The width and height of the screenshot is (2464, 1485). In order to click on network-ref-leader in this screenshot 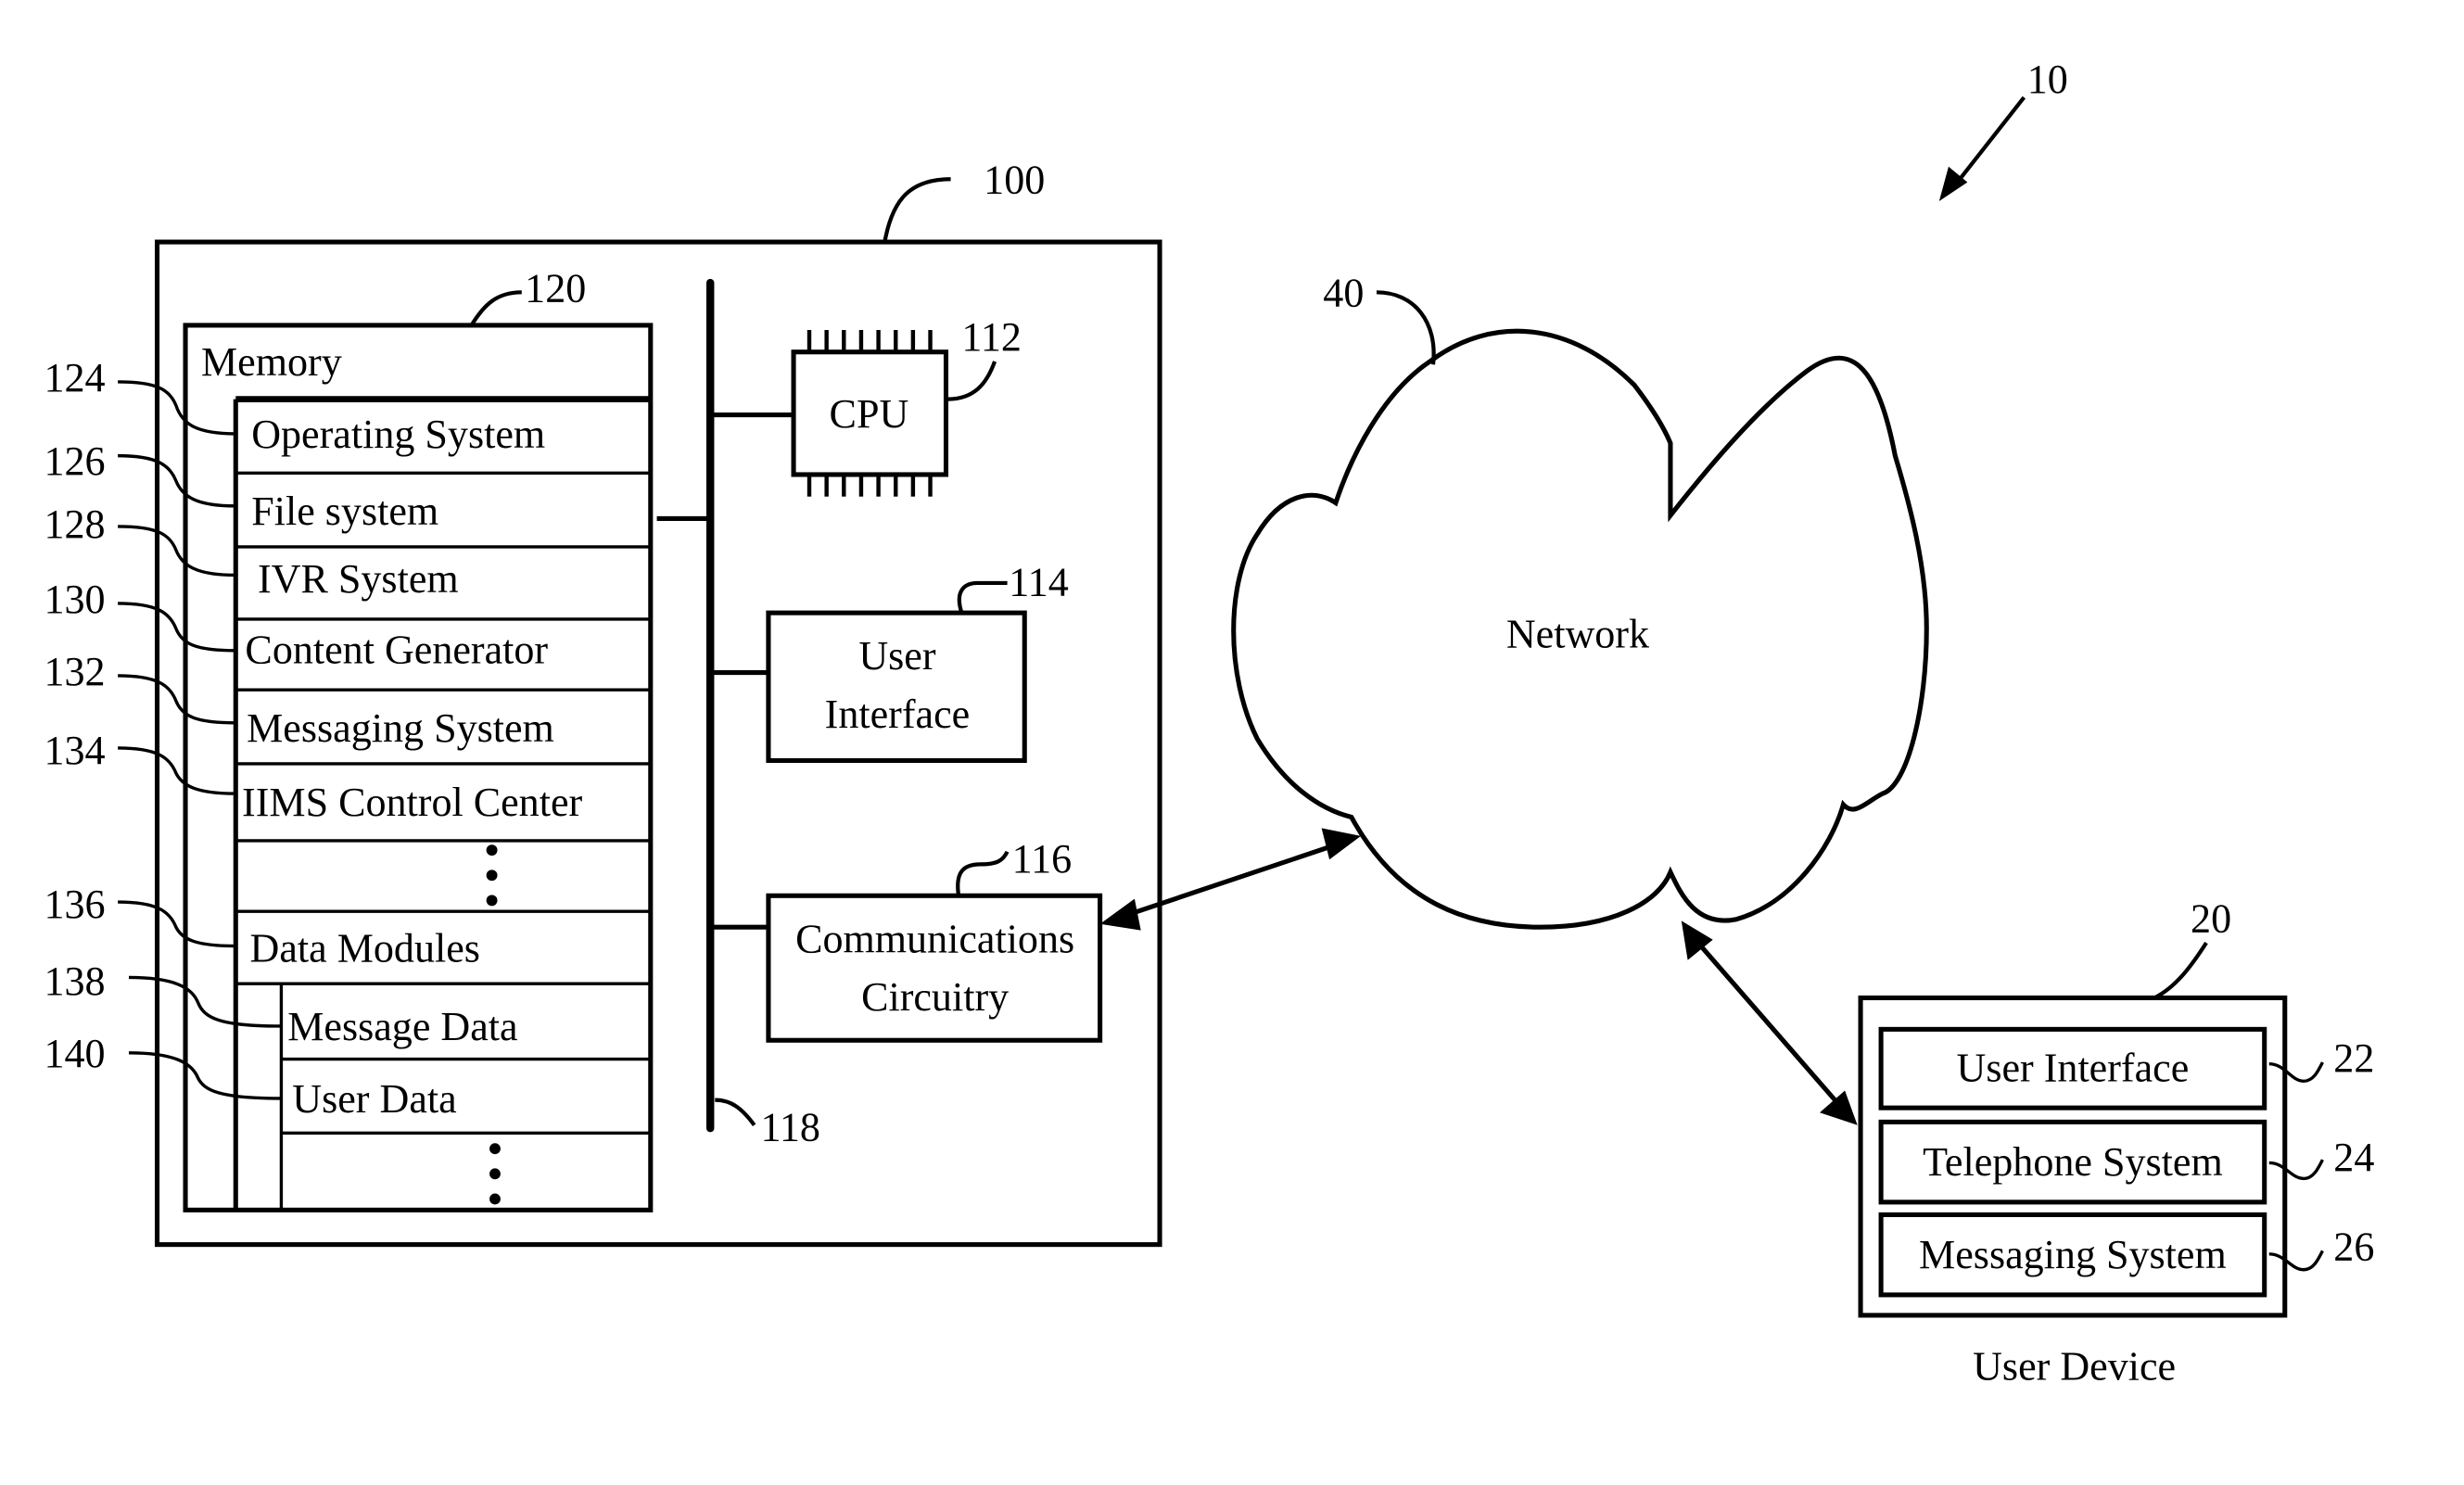, I will do `click(1406, 327)`.